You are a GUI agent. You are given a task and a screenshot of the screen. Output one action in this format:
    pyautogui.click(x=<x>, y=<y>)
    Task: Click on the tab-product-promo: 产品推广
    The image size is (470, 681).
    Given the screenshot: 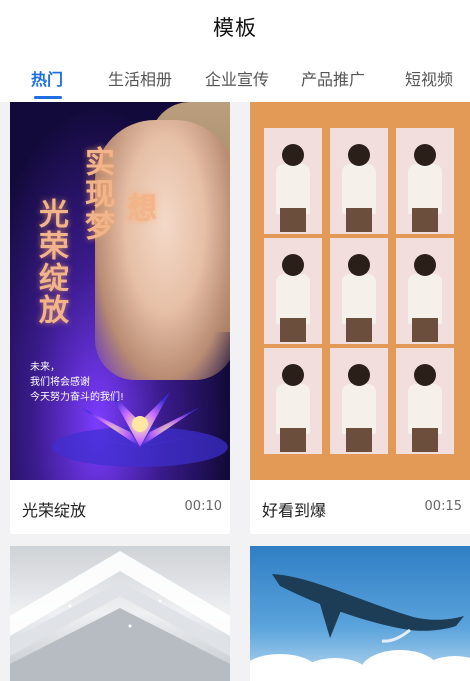 What is the action you would take?
    pyautogui.click(x=333, y=78)
    